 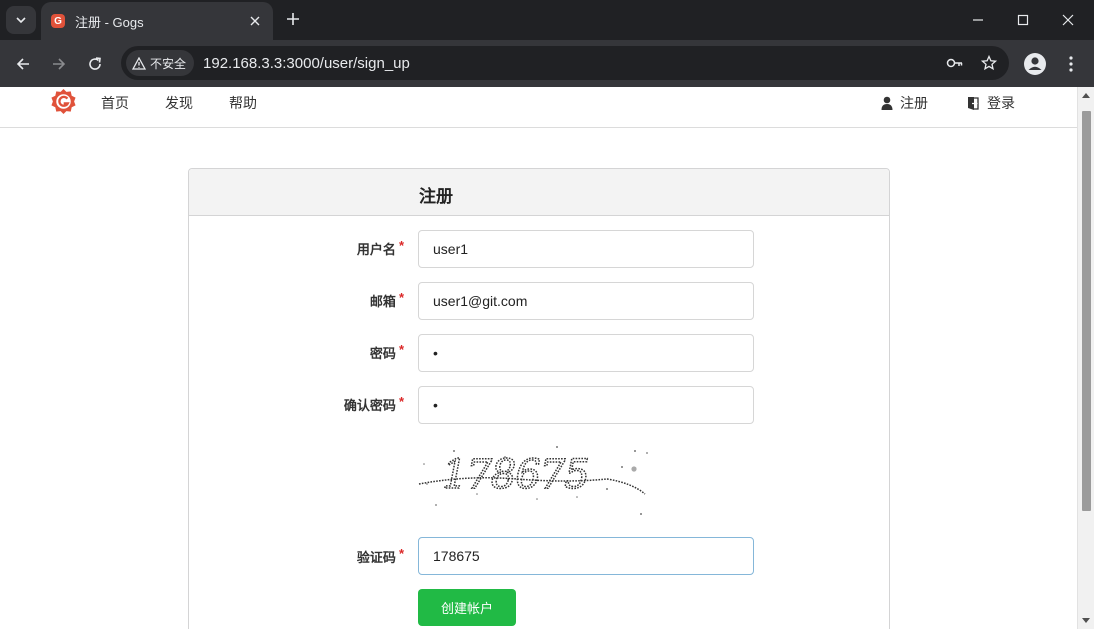 I want to click on site-header: 首页 发现 帮助 注册 登录, so click(x=538, y=107).